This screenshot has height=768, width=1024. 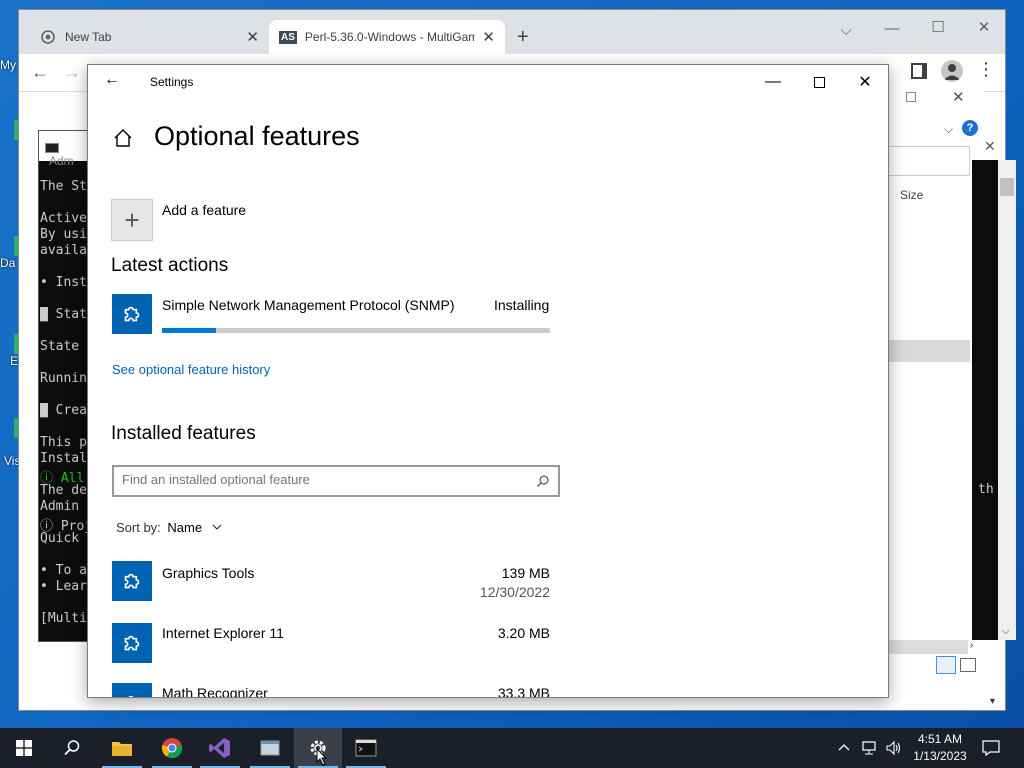 What do you see at coordinates (63, 314) in the screenshot?
I see `console-line: █ Stat` at bounding box center [63, 314].